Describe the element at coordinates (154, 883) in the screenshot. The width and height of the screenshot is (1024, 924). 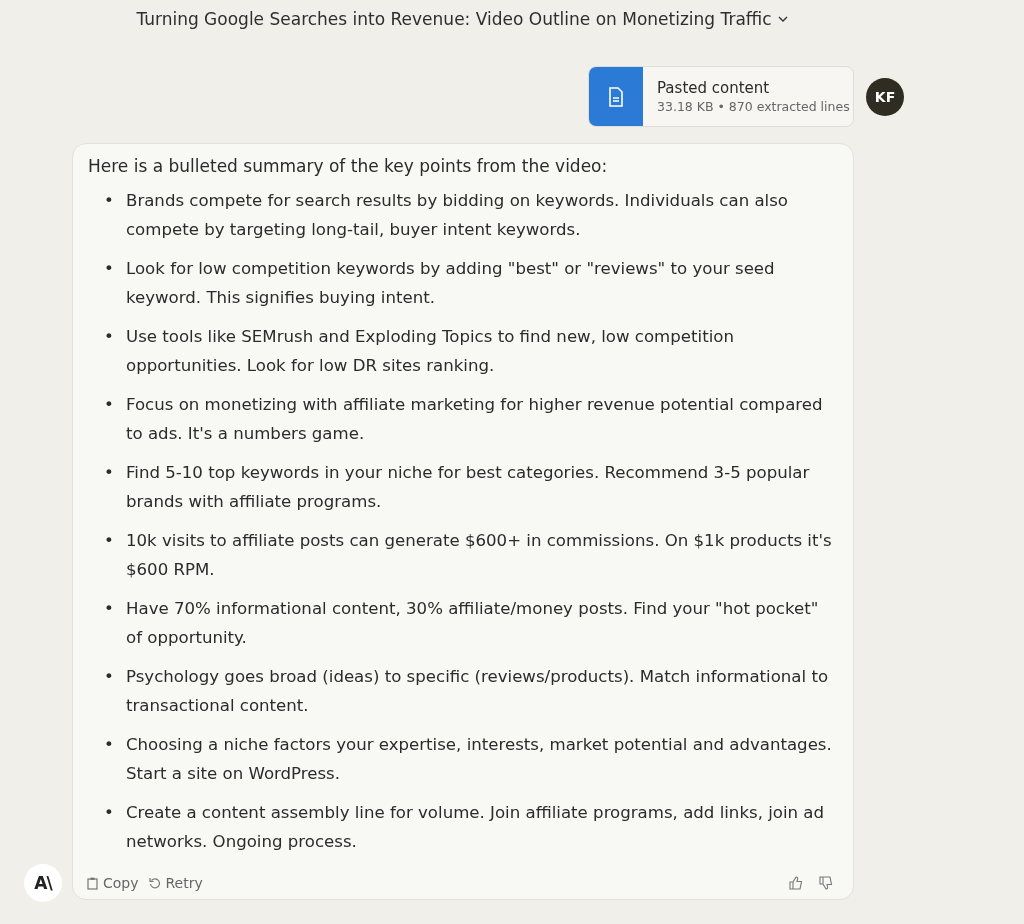
I see `retry-icon` at that location.